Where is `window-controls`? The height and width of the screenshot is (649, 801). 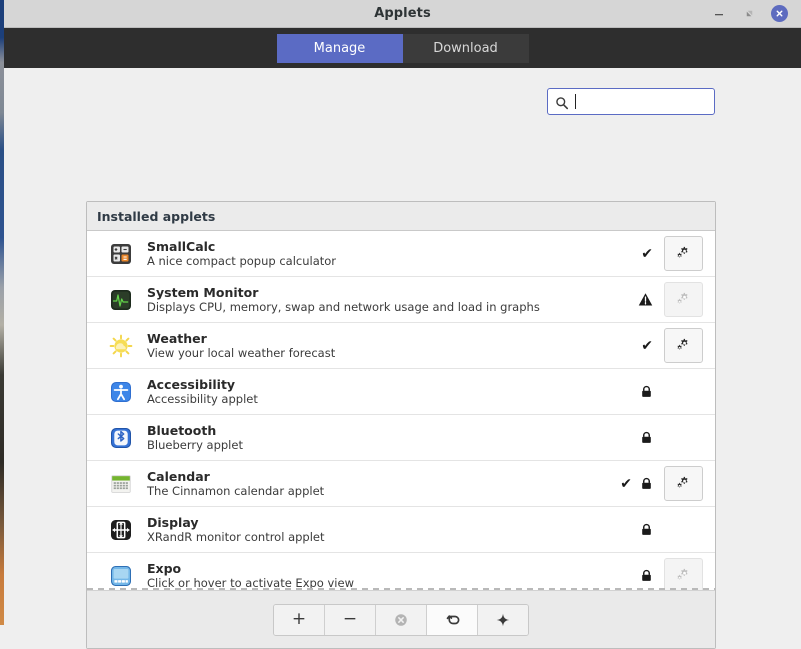 window-controls is located at coordinates (756, 13).